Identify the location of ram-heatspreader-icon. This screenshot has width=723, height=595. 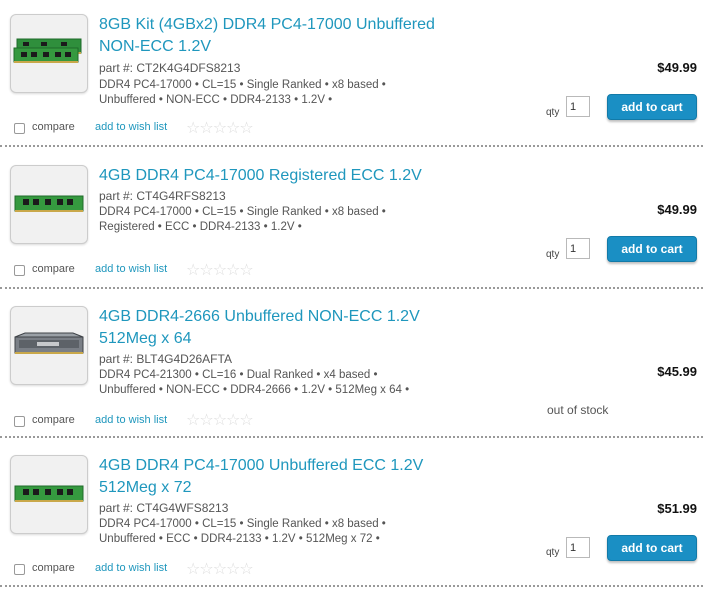
(49, 343).